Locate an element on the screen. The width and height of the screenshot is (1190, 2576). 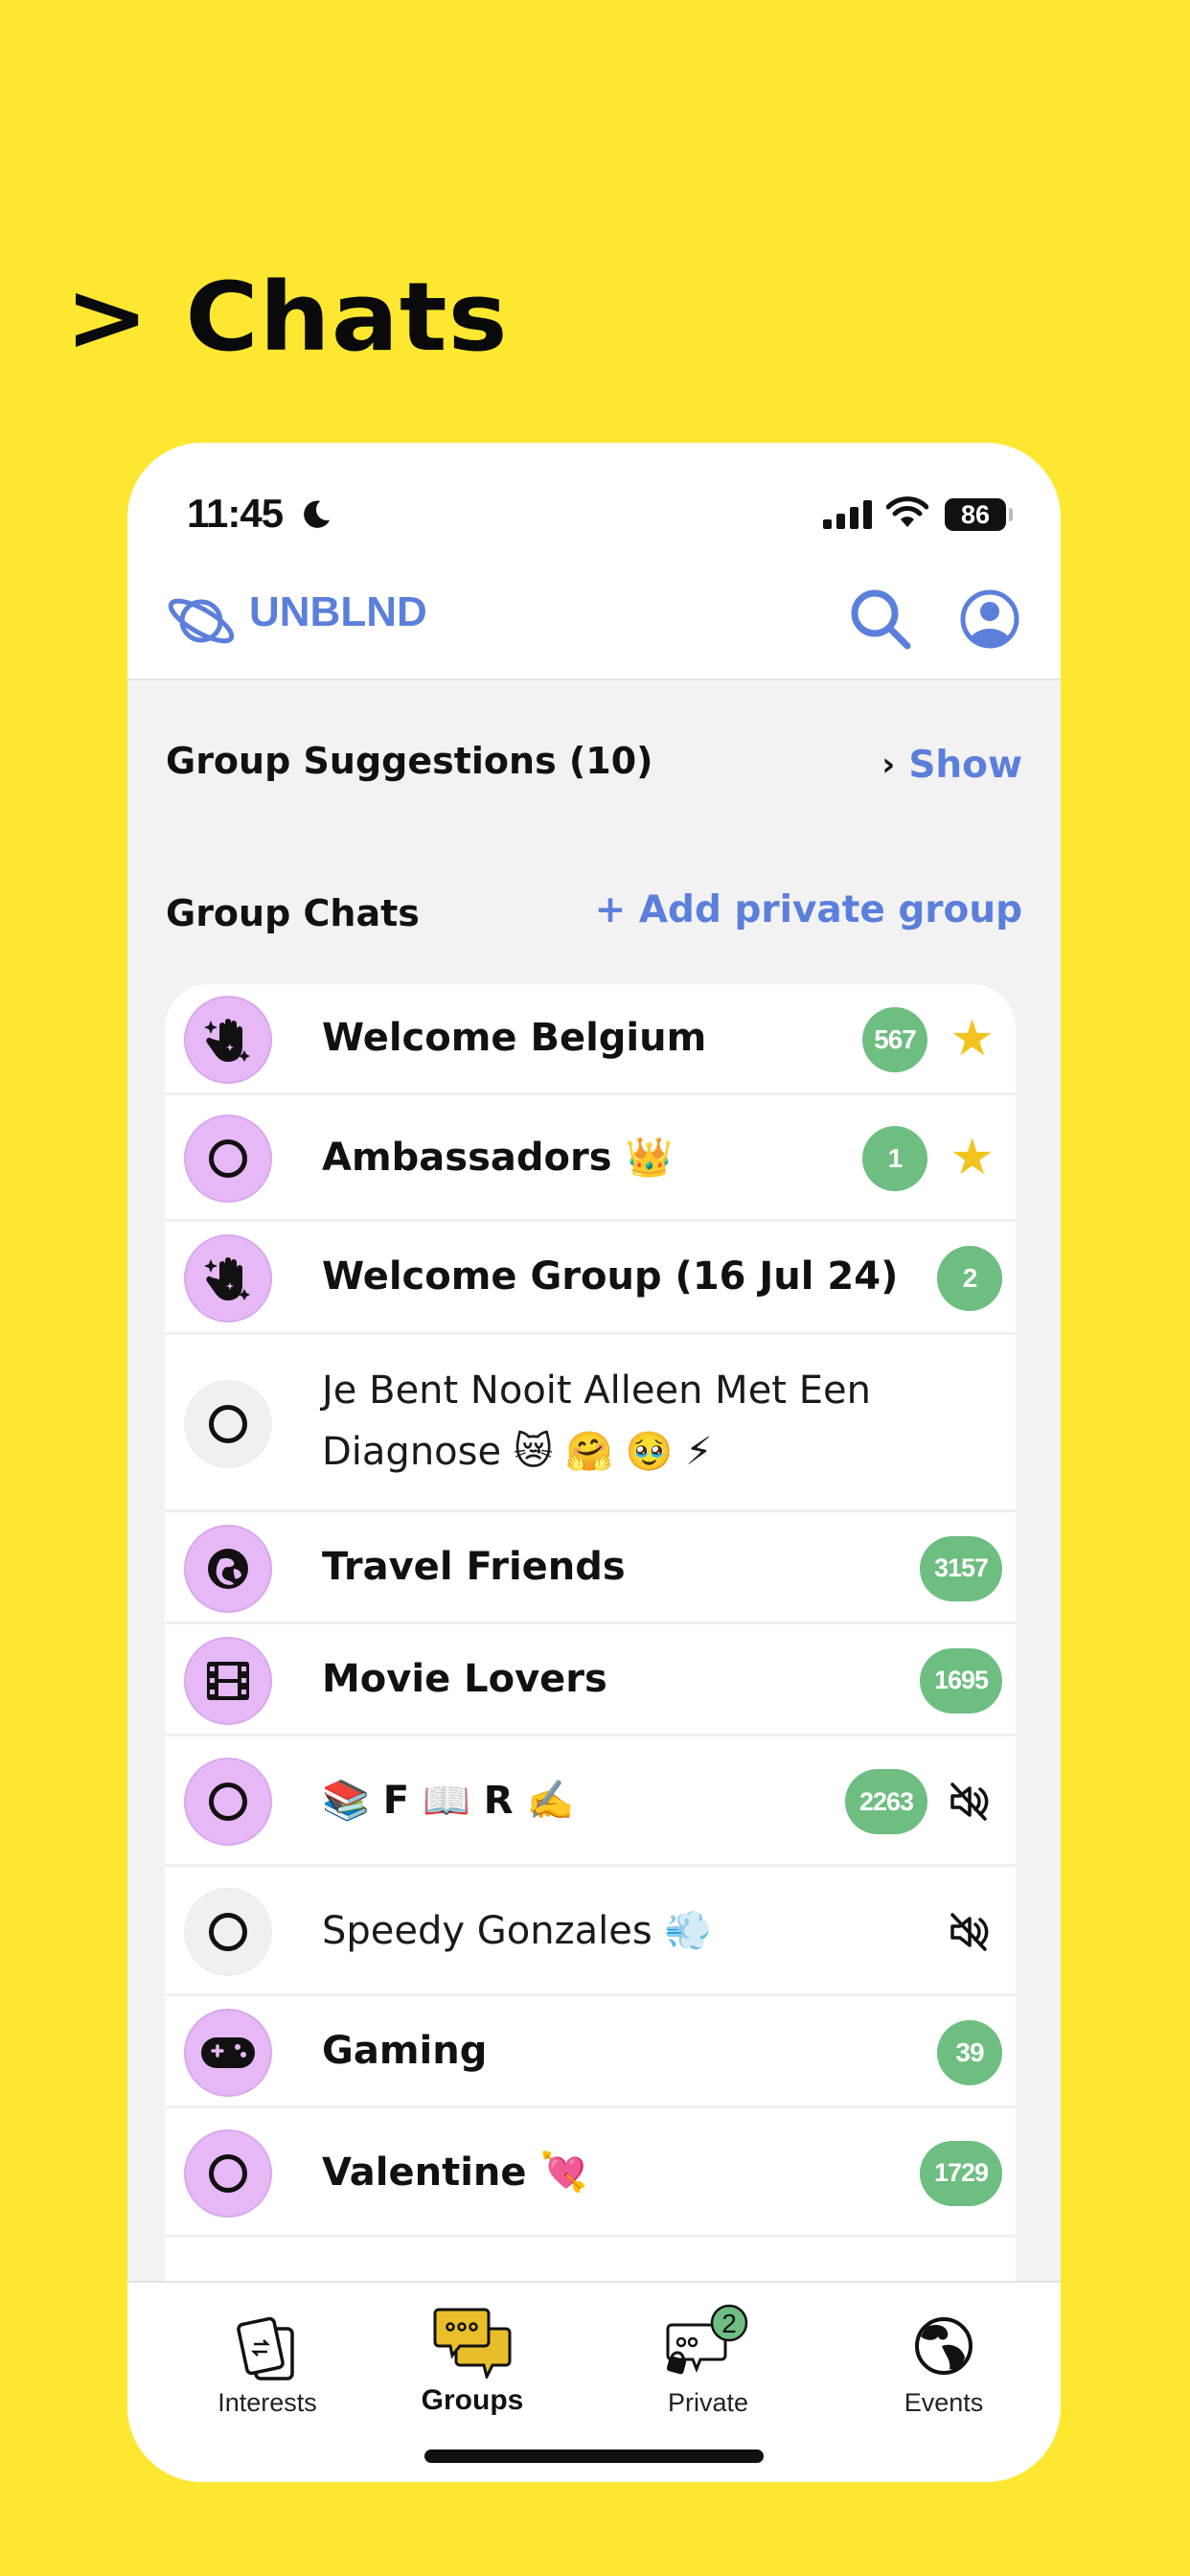
film-icon is located at coordinates (228, 1681).